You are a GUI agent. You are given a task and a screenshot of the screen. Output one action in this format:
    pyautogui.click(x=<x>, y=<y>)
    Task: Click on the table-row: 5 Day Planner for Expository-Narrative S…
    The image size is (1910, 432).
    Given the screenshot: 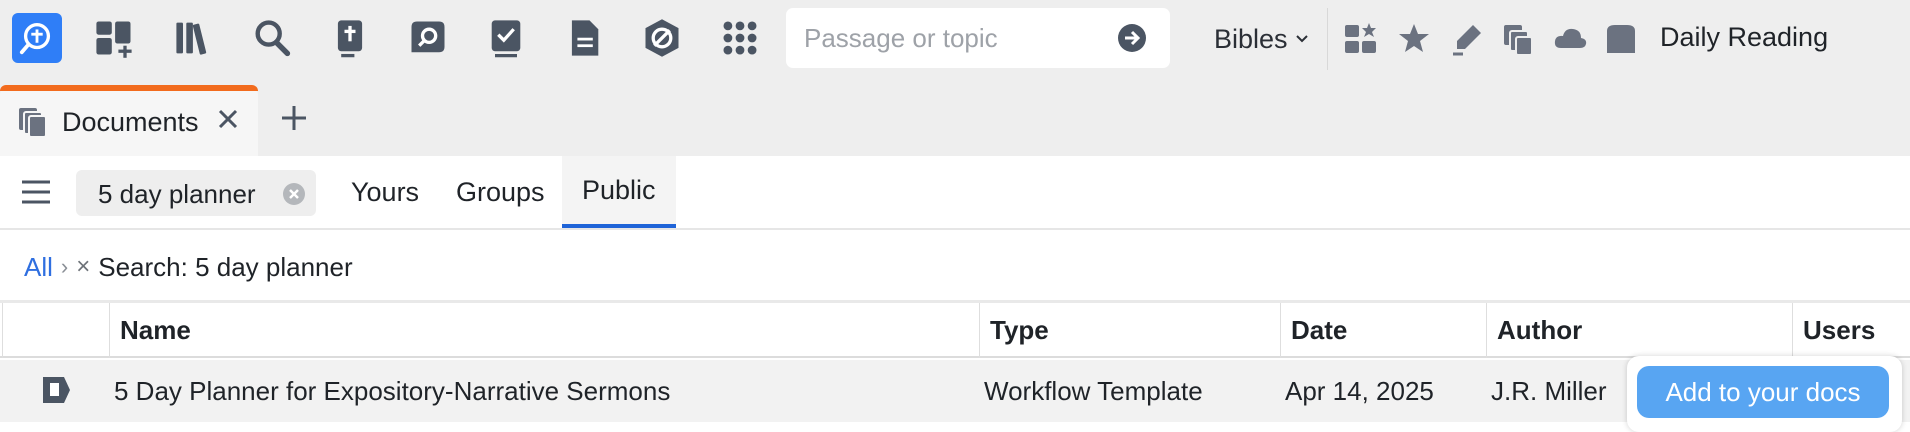 What is the action you would take?
    pyautogui.click(x=955, y=391)
    